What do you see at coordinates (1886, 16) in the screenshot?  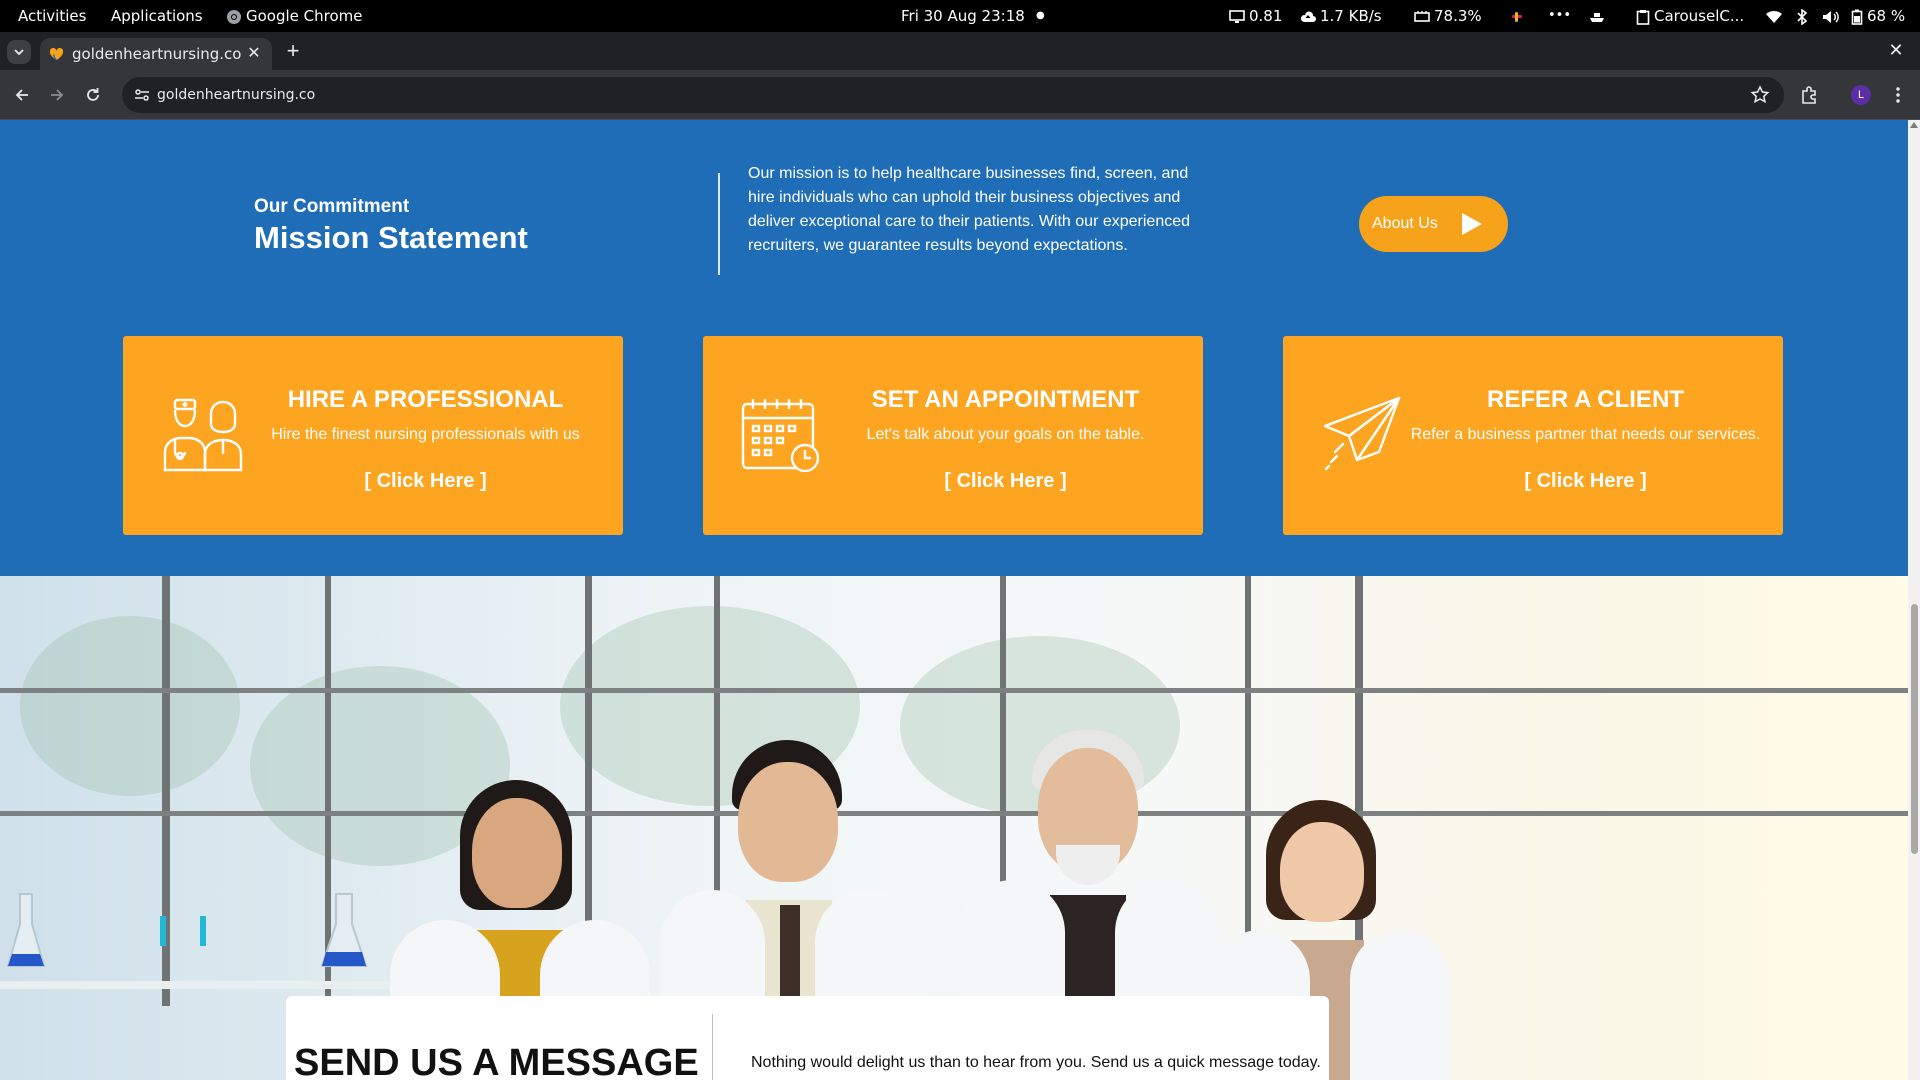 I see `battery-value: 68 %` at bounding box center [1886, 16].